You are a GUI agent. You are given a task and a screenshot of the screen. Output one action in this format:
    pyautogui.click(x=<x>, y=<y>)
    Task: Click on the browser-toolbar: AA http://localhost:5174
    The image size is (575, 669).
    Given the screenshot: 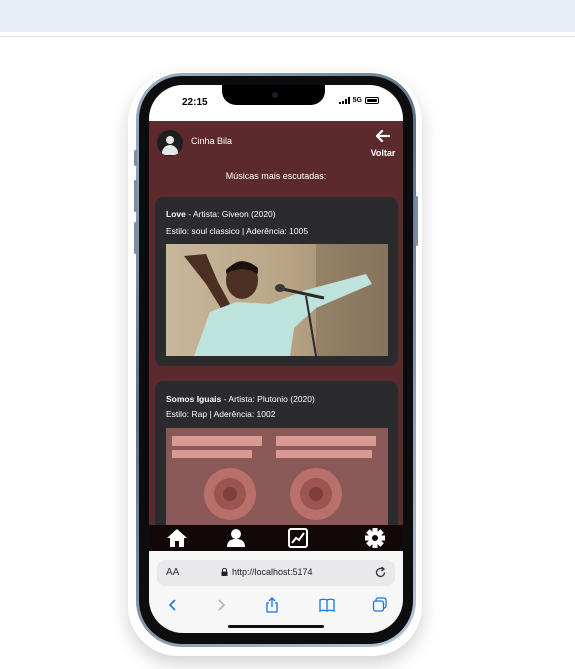 What is the action you would take?
    pyautogui.click(x=276, y=592)
    